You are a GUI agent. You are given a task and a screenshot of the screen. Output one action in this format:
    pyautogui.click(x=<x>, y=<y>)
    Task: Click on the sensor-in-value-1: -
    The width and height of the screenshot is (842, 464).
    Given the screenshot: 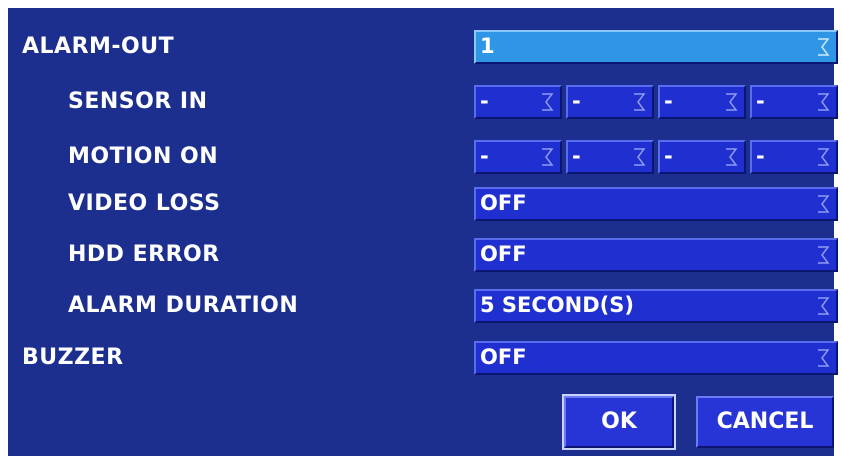 What is the action you would take?
    pyautogui.click(x=484, y=101)
    